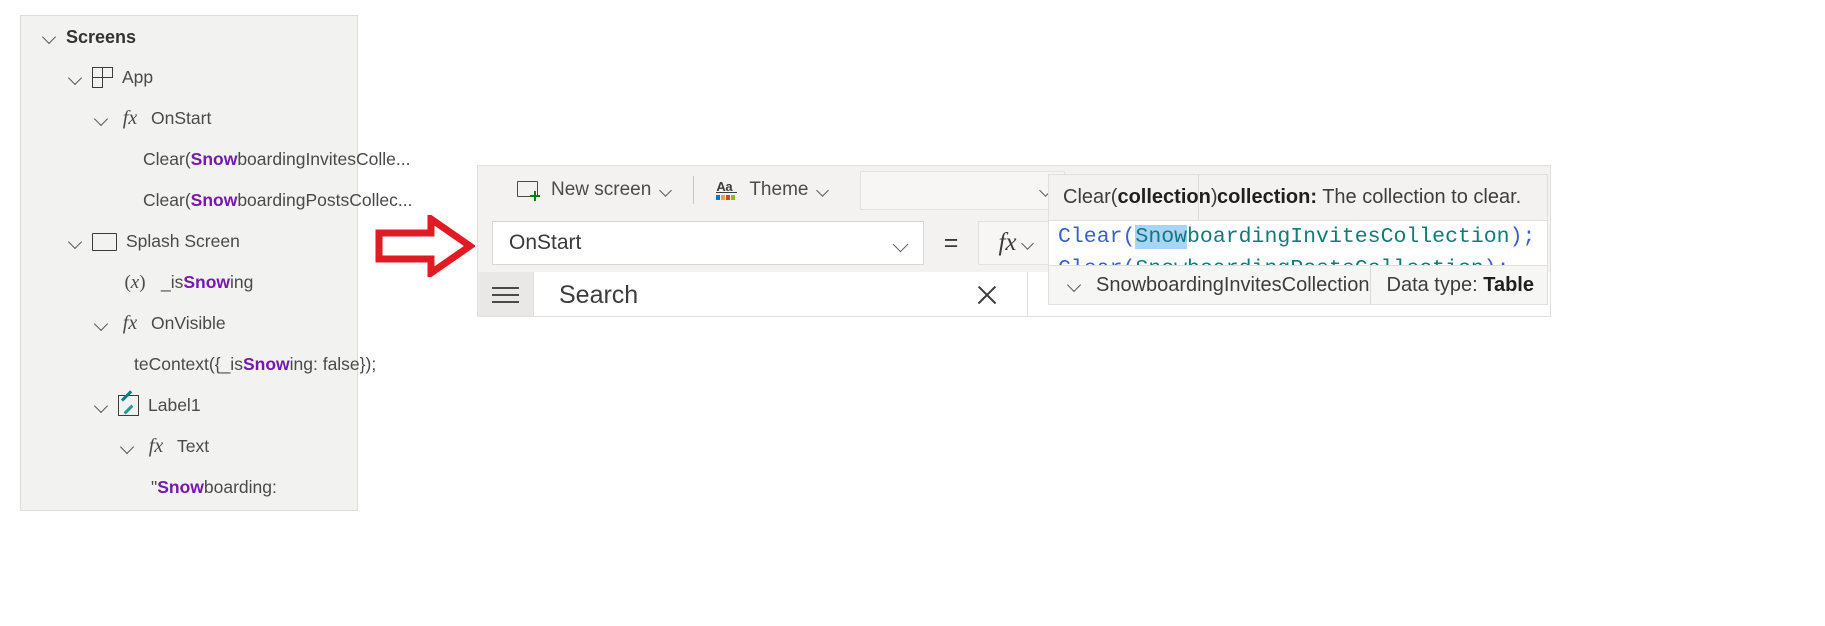 Image resolution: width=1825 pixels, height=626 pixels. What do you see at coordinates (1508, 284) in the screenshot?
I see `datatype-value: Table` at bounding box center [1508, 284].